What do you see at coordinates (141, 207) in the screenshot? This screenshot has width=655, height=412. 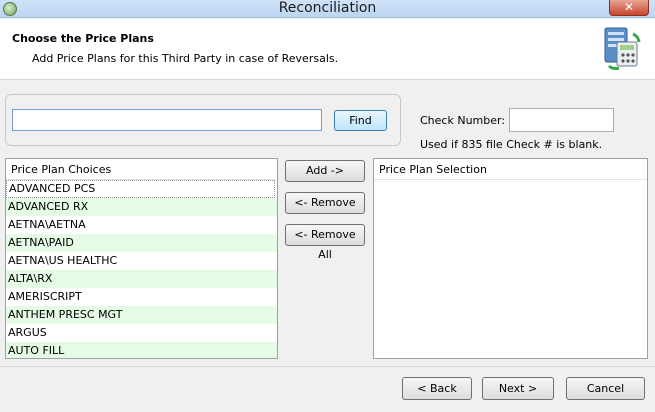 I see `list-item: ADVANCED RX` at bounding box center [141, 207].